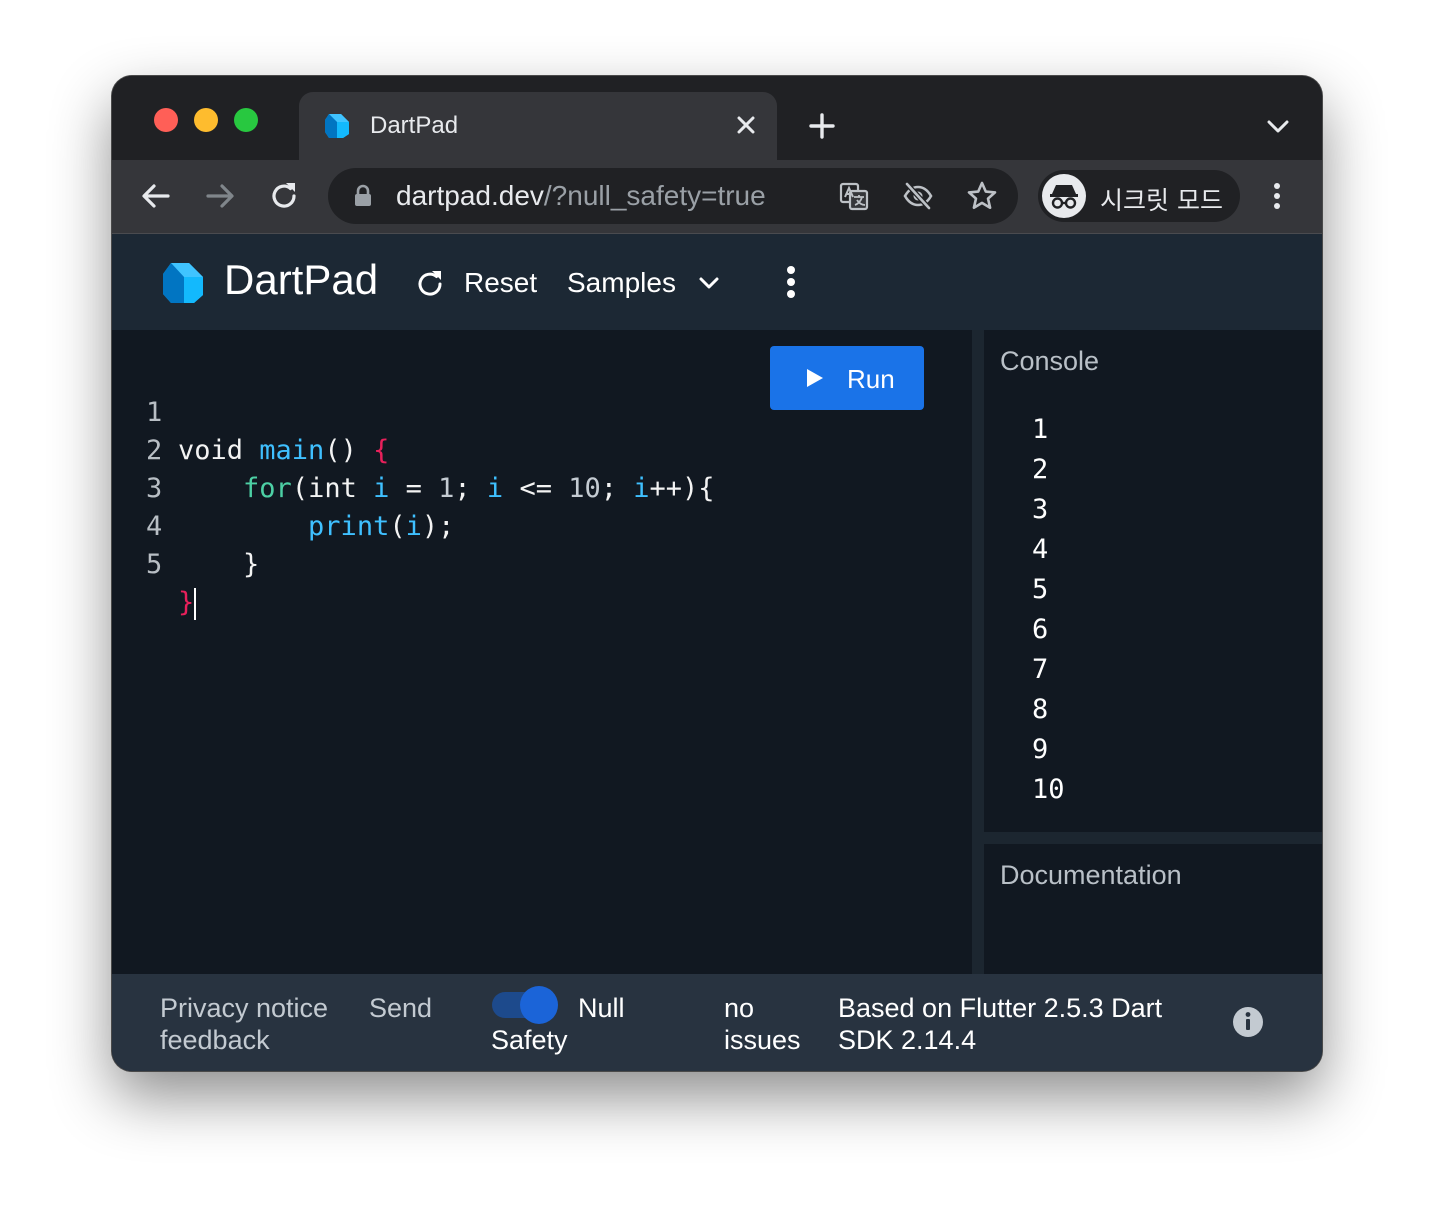 The height and width of the screenshot is (1220, 1434). Describe the element at coordinates (1064, 196) in the screenshot. I see `incognito-icon` at that location.